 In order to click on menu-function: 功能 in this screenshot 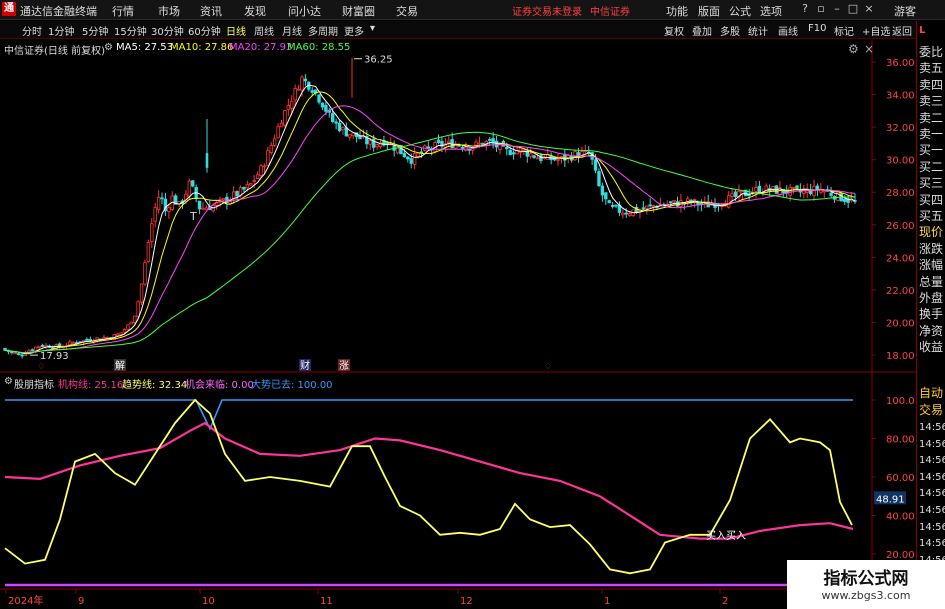, I will do `click(677, 11)`.